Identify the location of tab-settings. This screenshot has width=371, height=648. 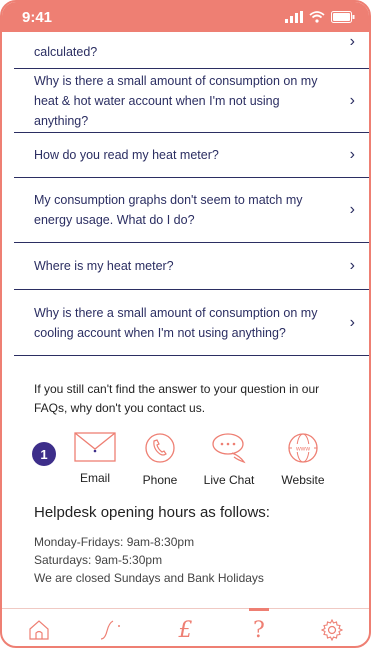
(332, 627).